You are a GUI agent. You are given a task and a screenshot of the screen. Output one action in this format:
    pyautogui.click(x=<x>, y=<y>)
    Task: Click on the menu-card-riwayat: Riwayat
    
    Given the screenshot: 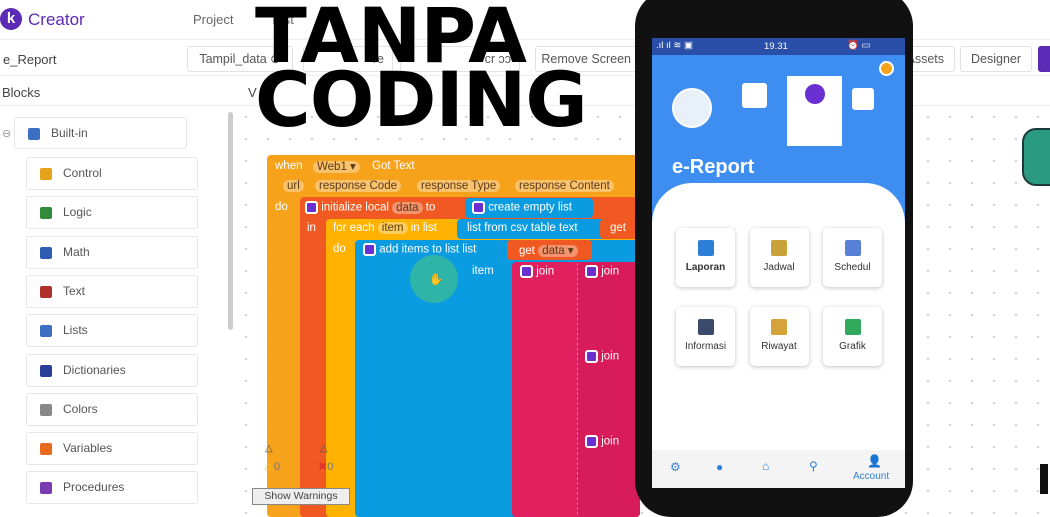 What is the action you would take?
    pyautogui.click(x=779, y=336)
    